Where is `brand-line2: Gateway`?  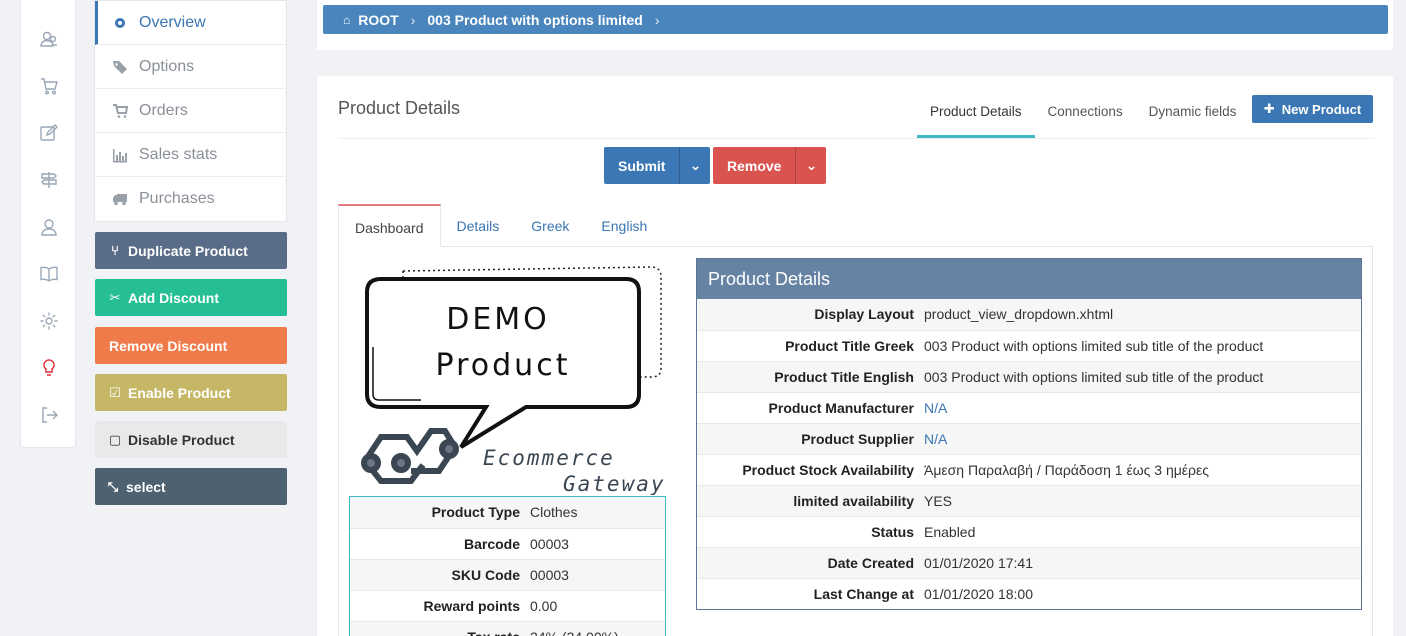
brand-line2: Gateway is located at coordinates (614, 483).